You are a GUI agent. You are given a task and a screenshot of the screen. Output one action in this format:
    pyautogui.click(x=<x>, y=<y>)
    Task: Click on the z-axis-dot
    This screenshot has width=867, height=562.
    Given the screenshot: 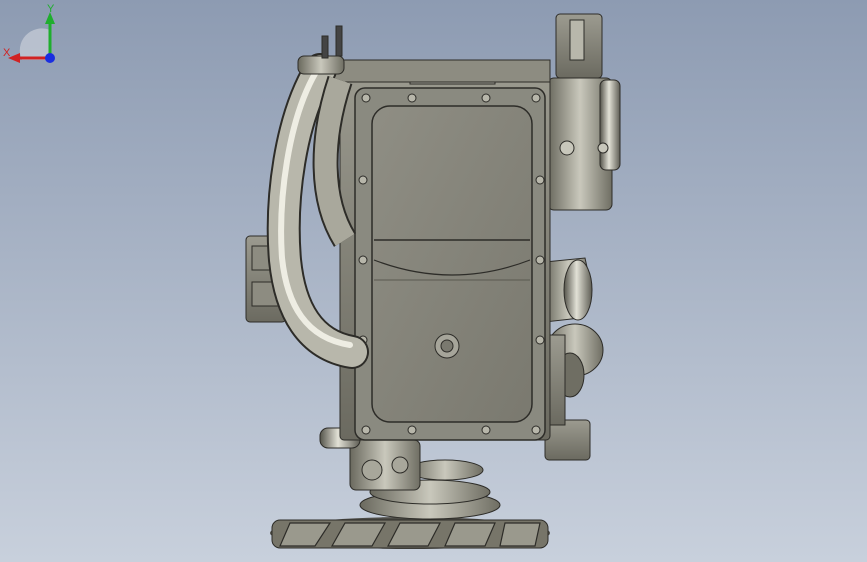 What is the action you would take?
    pyautogui.click(x=50, y=58)
    